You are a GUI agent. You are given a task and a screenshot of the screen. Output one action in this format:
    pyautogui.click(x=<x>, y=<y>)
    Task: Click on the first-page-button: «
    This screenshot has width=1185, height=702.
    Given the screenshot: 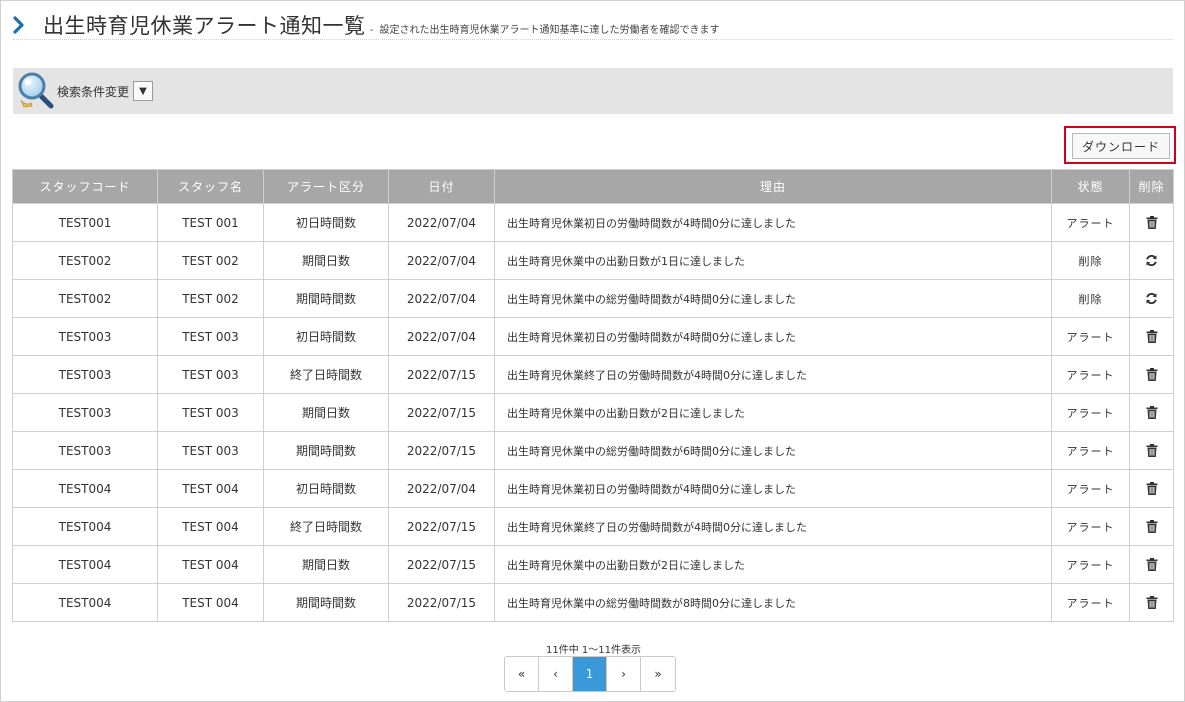 What is the action you would take?
    pyautogui.click(x=522, y=674)
    